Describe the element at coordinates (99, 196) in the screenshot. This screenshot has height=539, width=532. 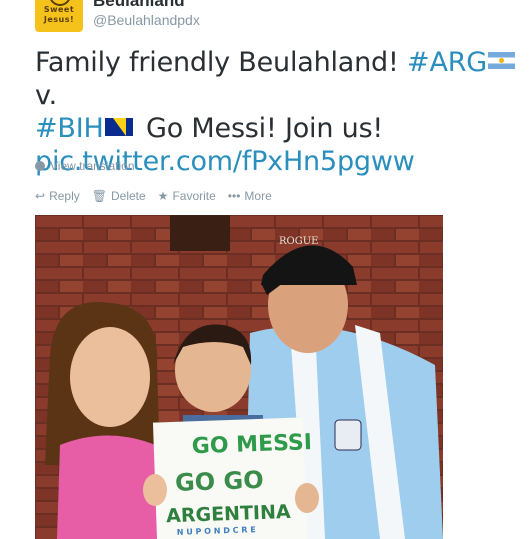
I see `trash-icon: 🗑` at that location.